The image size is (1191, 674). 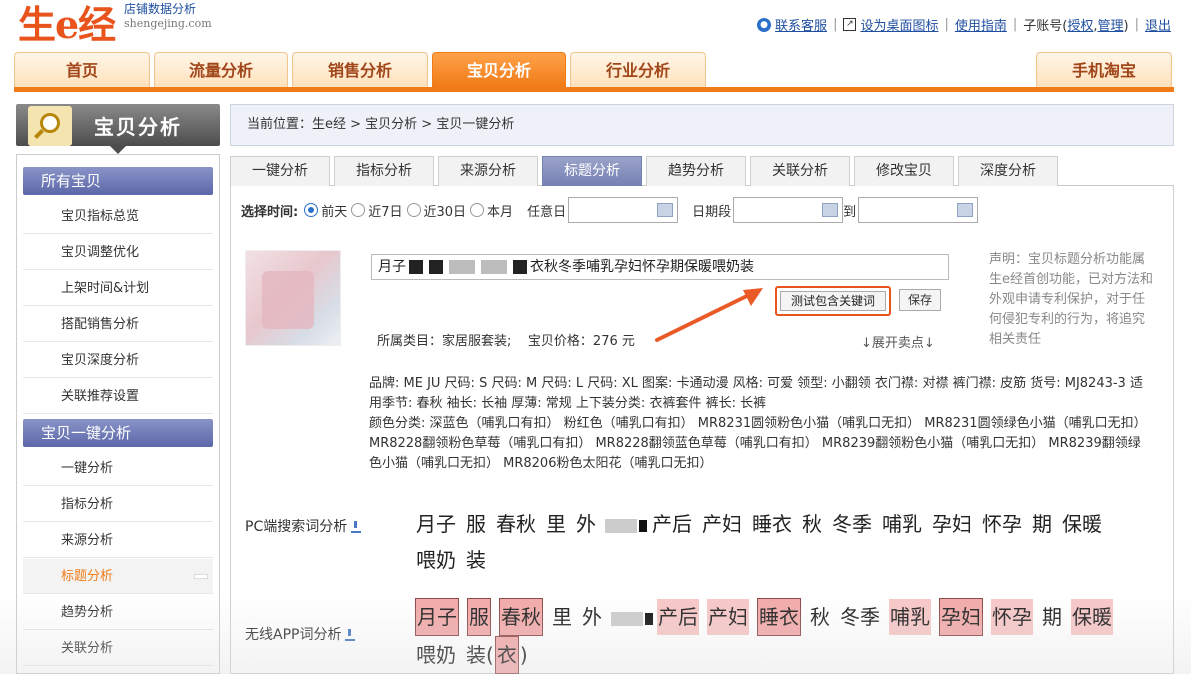 I want to click on radio-this-month, so click(x=477, y=210).